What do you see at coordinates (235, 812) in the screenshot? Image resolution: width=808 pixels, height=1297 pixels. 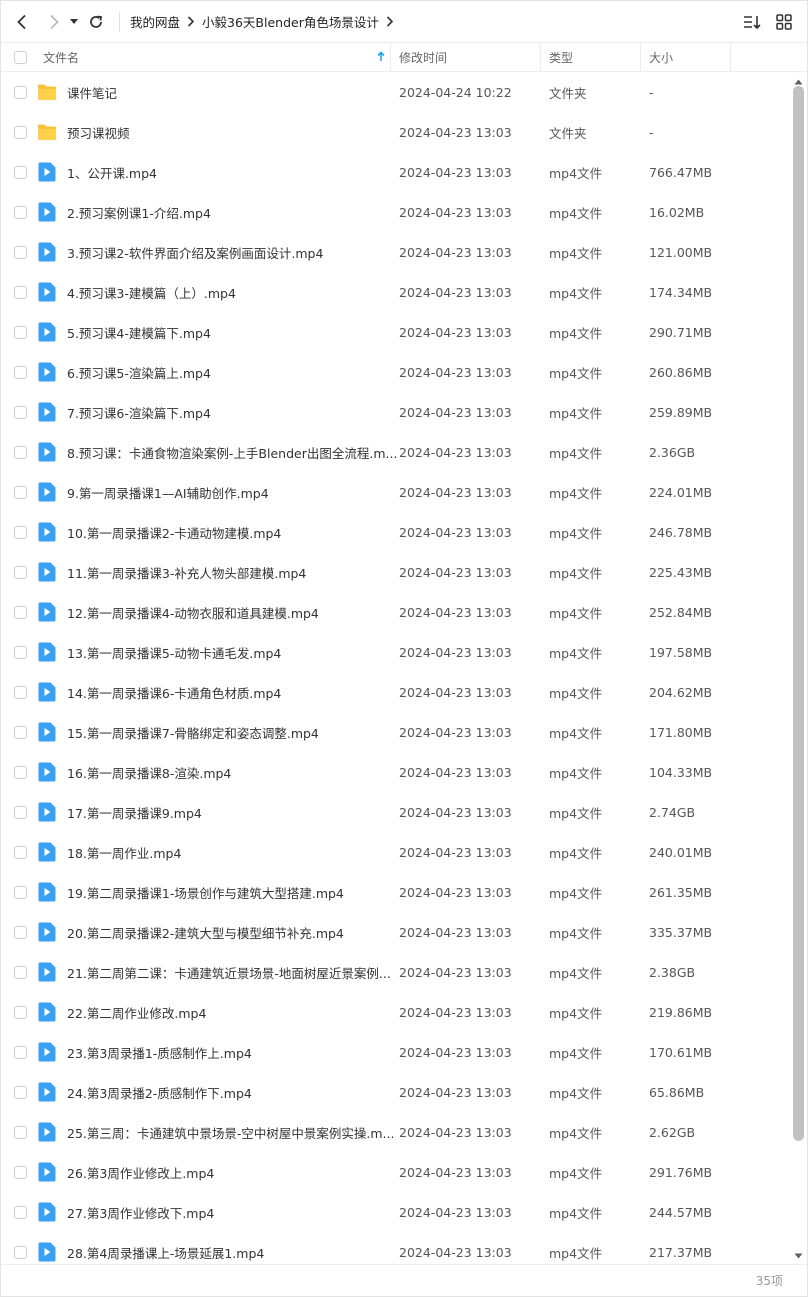 I see `file-name: 17.第一周录播课9.mp4` at bounding box center [235, 812].